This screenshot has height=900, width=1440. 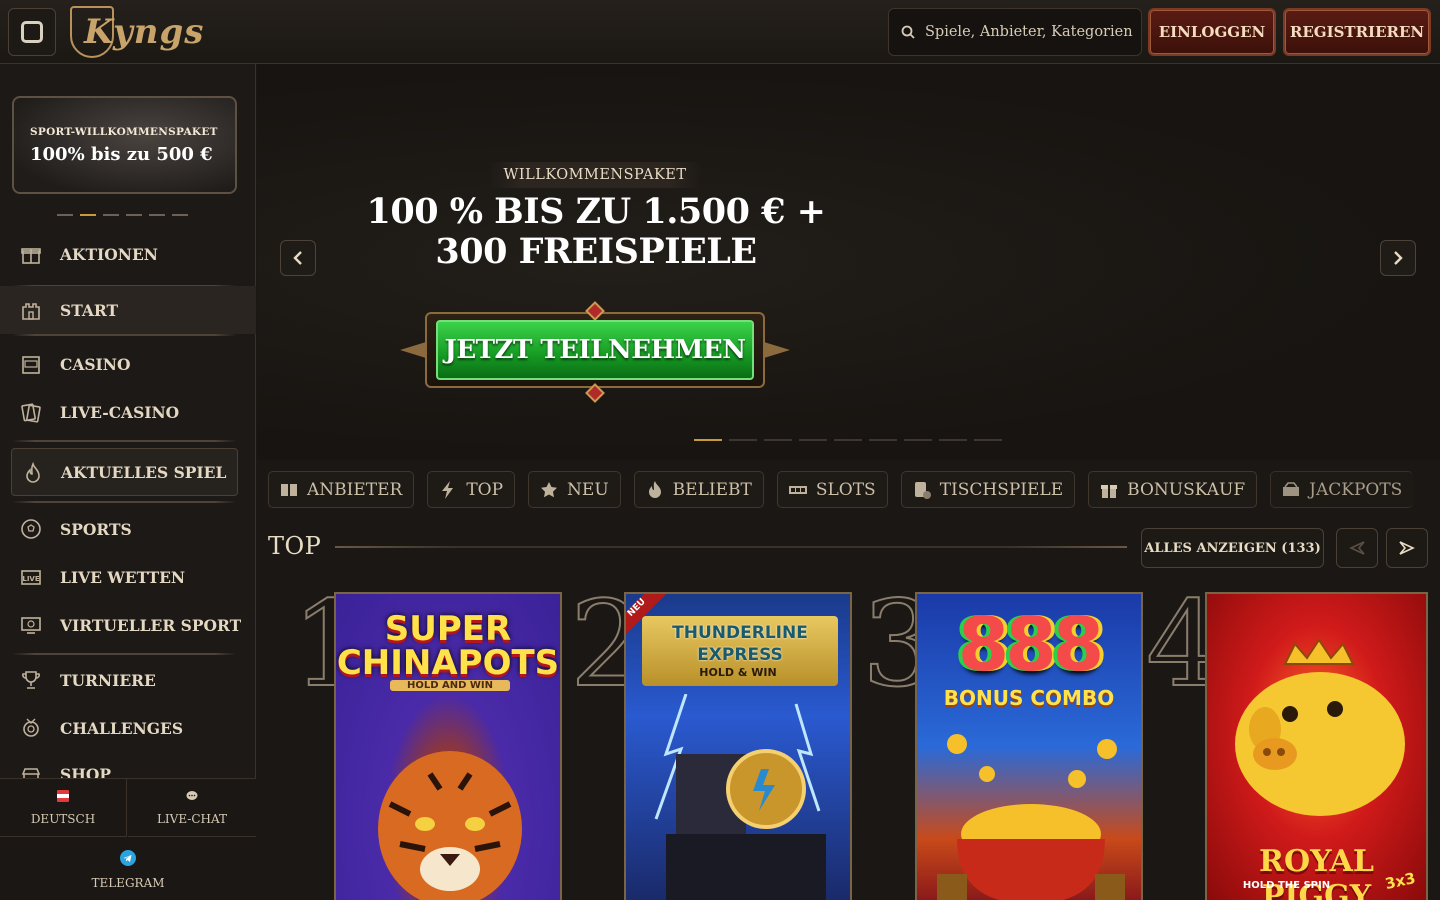 What do you see at coordinates (33, 472) in the screenshot?
I see `flame-icon` at bounding box center [33, 472].